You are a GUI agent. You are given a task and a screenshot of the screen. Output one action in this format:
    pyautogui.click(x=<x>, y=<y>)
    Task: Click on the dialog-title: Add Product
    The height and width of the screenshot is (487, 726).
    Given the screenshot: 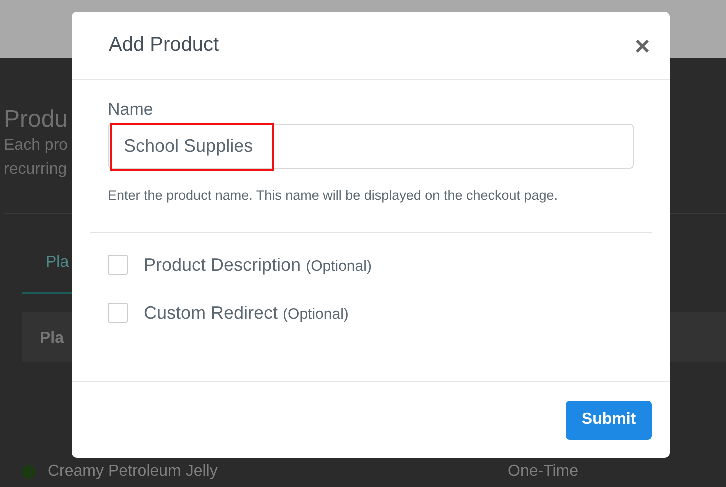 What is the action you would take?
    pyautogui.click(x=164, y=45)
    